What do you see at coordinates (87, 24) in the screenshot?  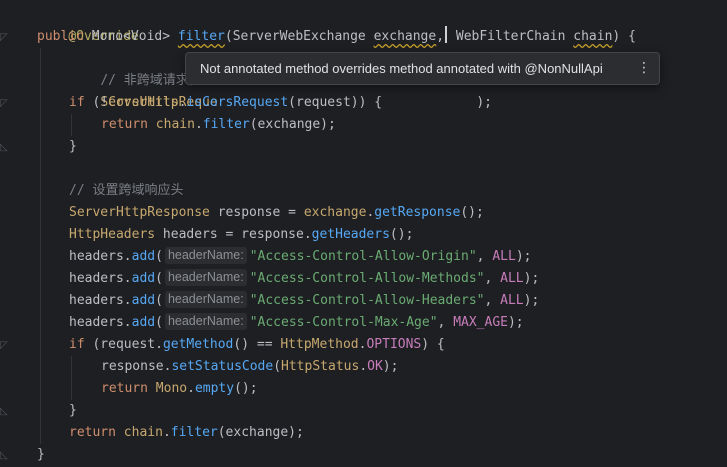 I see `code-line: @Override` at bounding box center [87, 24].